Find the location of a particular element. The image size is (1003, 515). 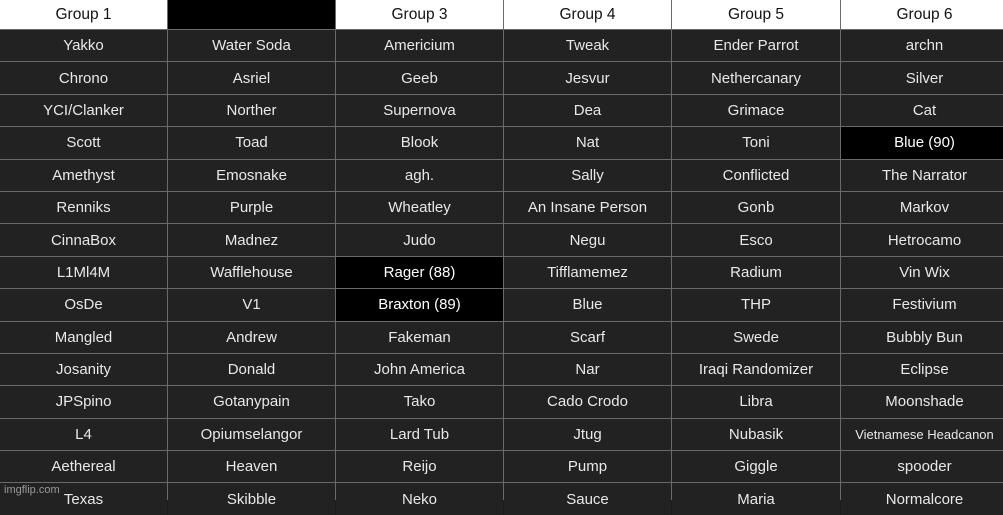

table-cell: Iraqi Randomizer is located at coordinates (756, 369).